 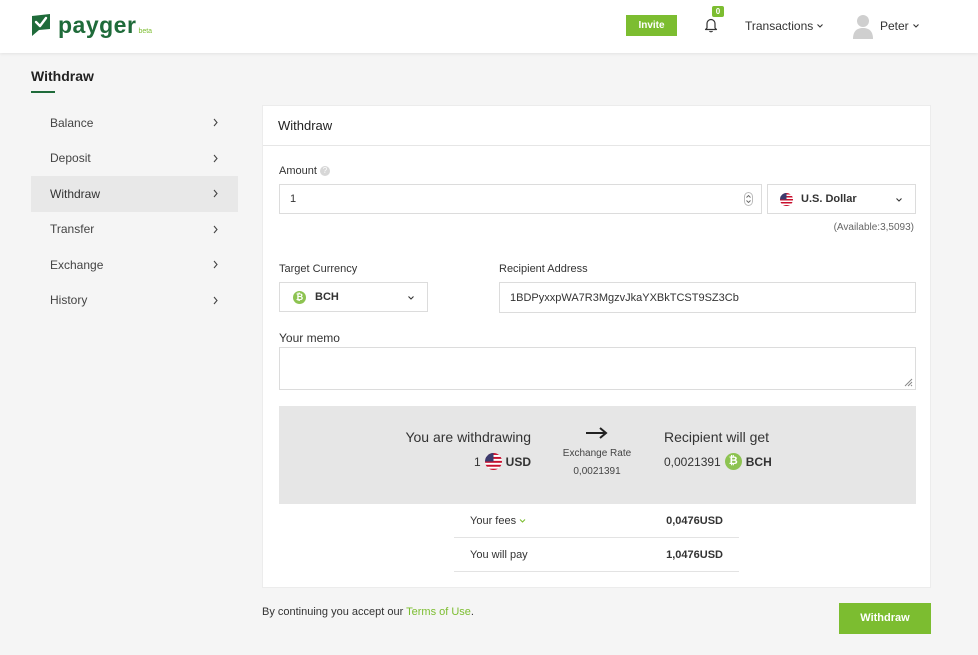 What do you see at coordinates (748, 199) in the screenshot?
I see `stepper-icon` at bounding box center [748, 199].